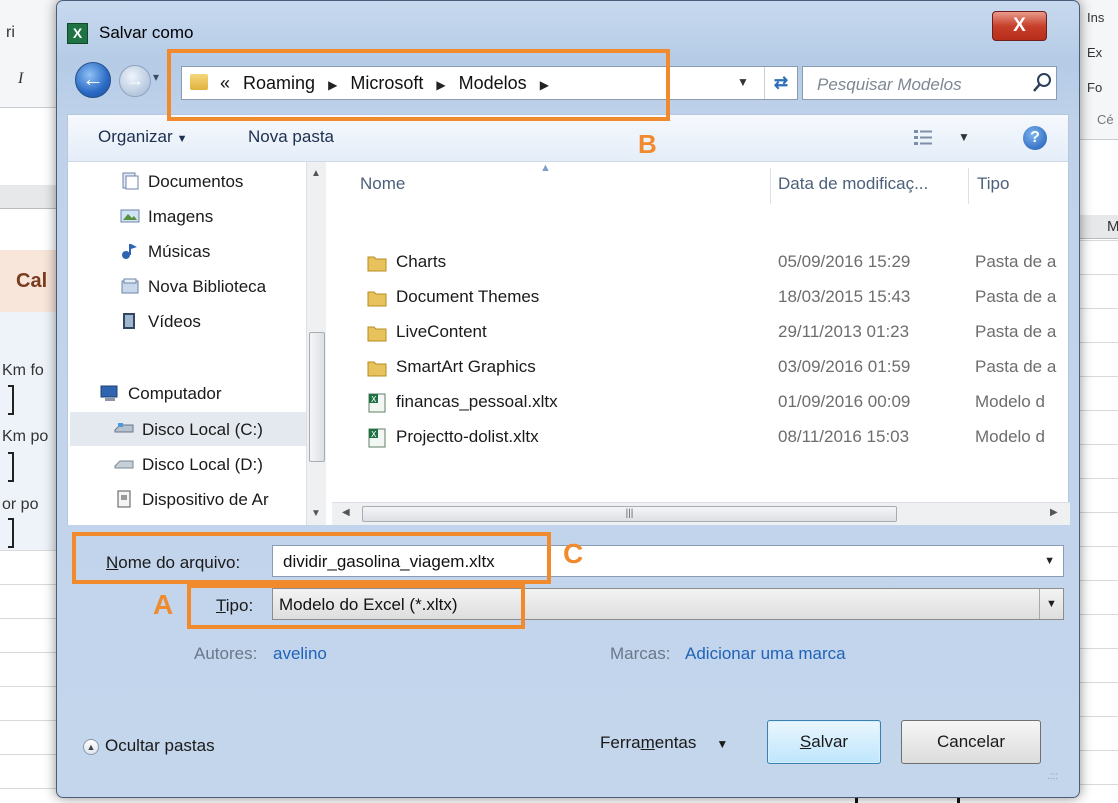  Describe the element at coordinates (573, 553) in the screenshot. I see `annotation-label-c: C` at that location.